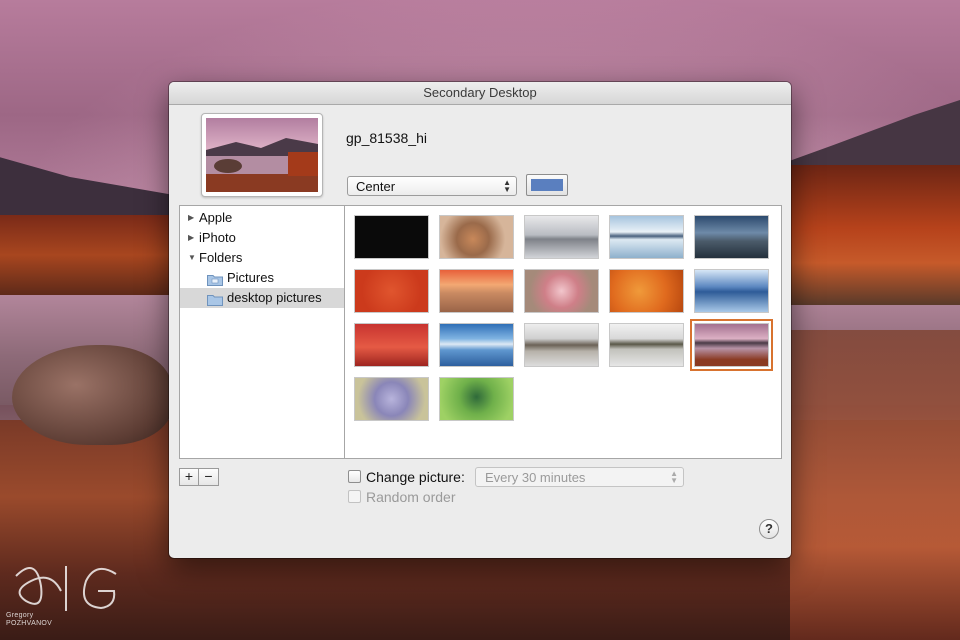  Describe the element at coordinates (250, 277) in the screenshot. I see `source-item-label: Pictures` at that location.